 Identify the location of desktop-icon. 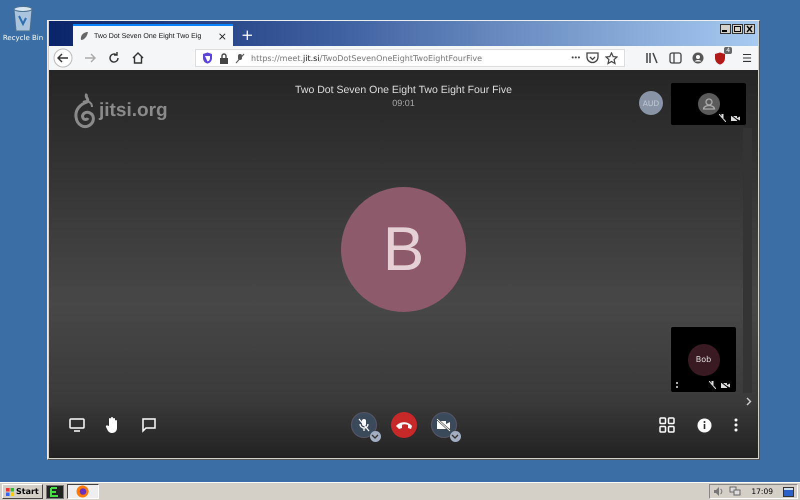
(788, 491).